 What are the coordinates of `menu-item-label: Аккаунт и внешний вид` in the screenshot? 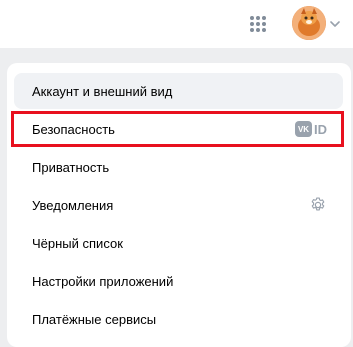 It's located at (102, 91).